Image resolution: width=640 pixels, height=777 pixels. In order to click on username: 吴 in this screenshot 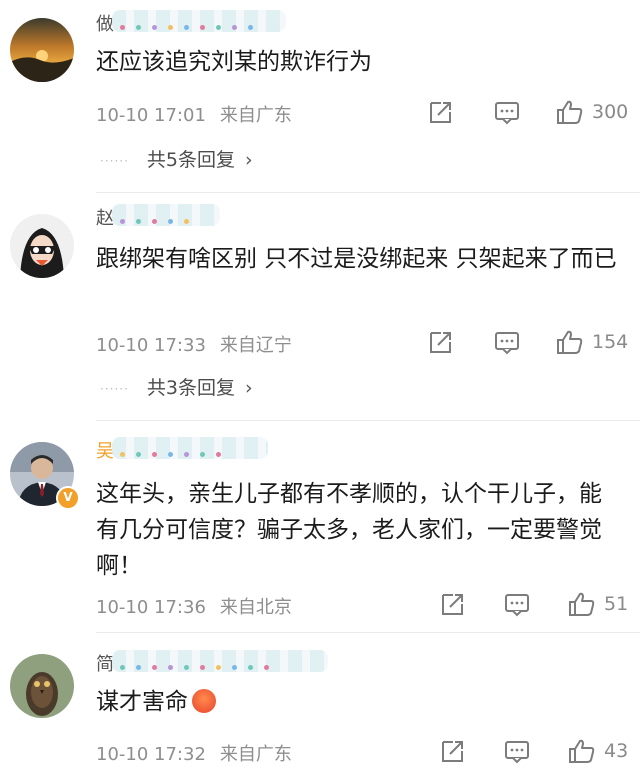, I will do `click(182, 448)`.